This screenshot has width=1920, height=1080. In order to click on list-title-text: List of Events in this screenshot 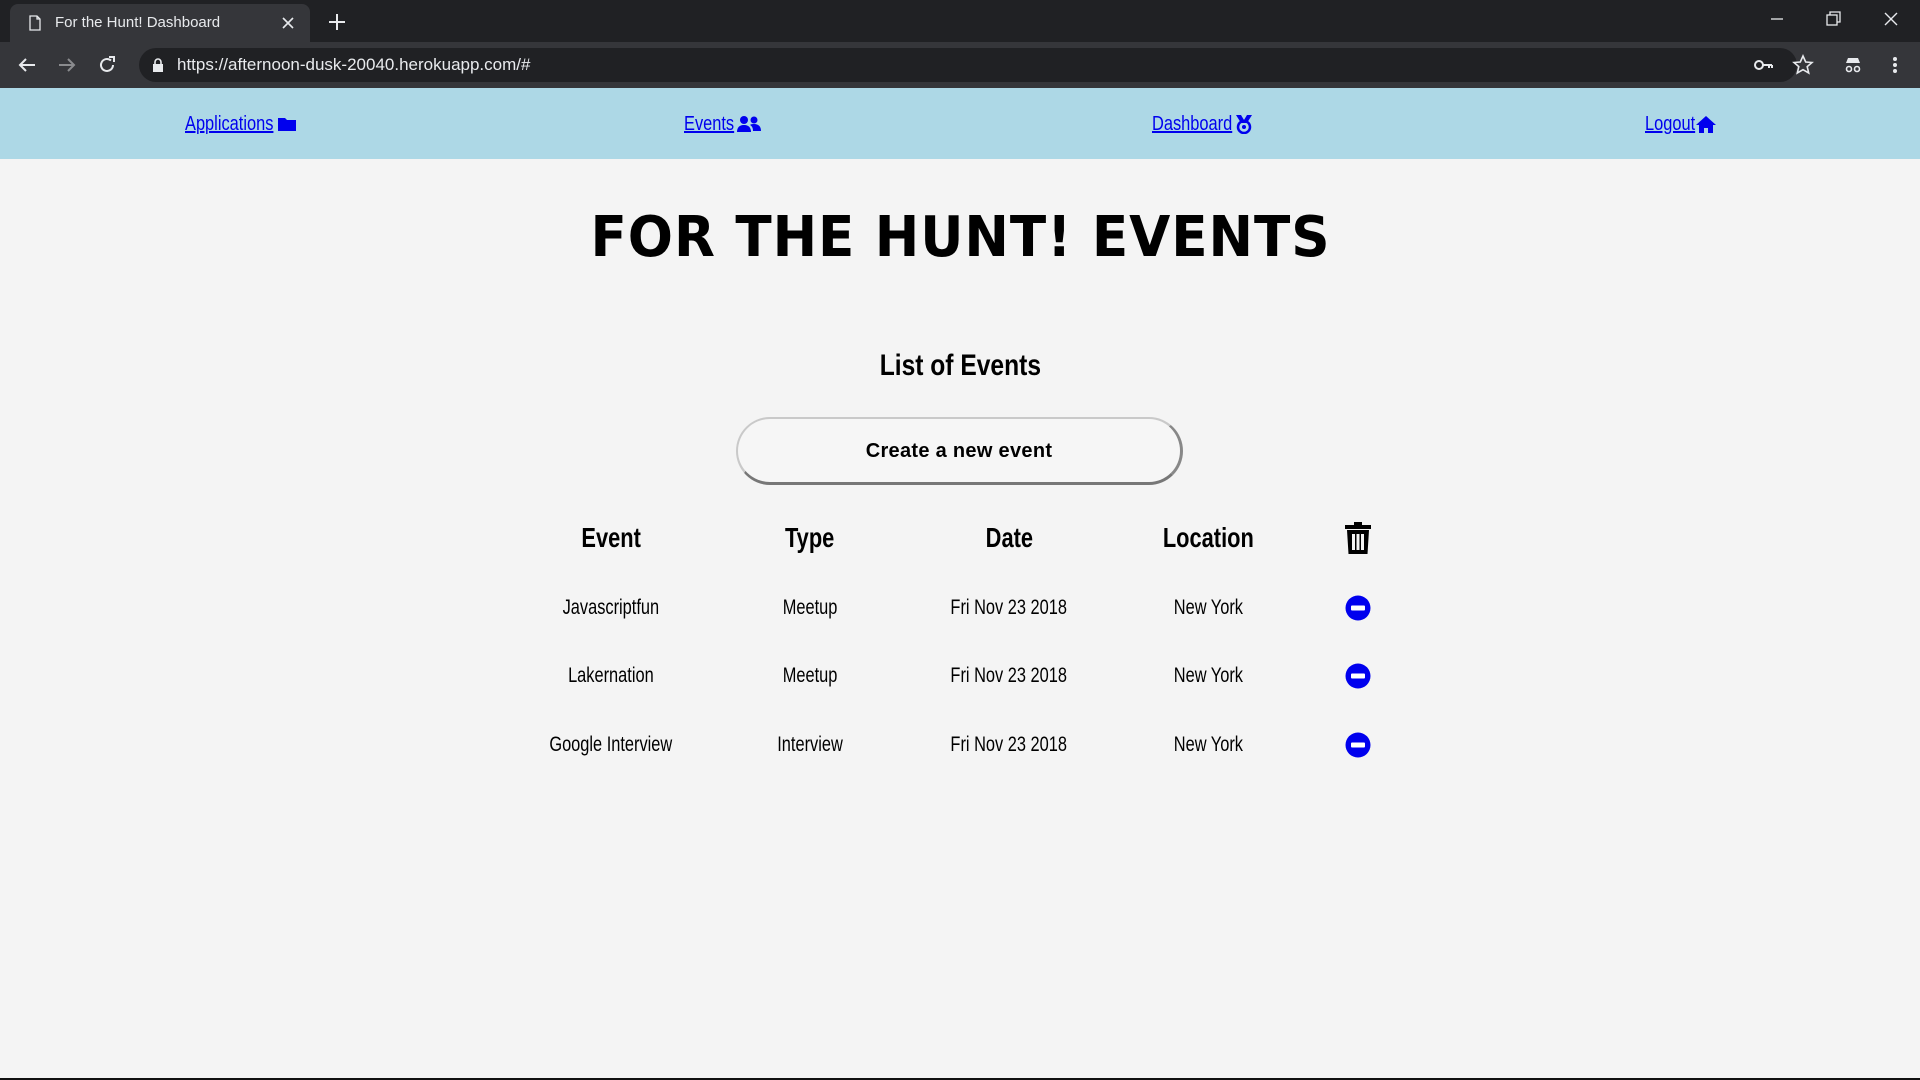, I will do `click(960, 365)`.